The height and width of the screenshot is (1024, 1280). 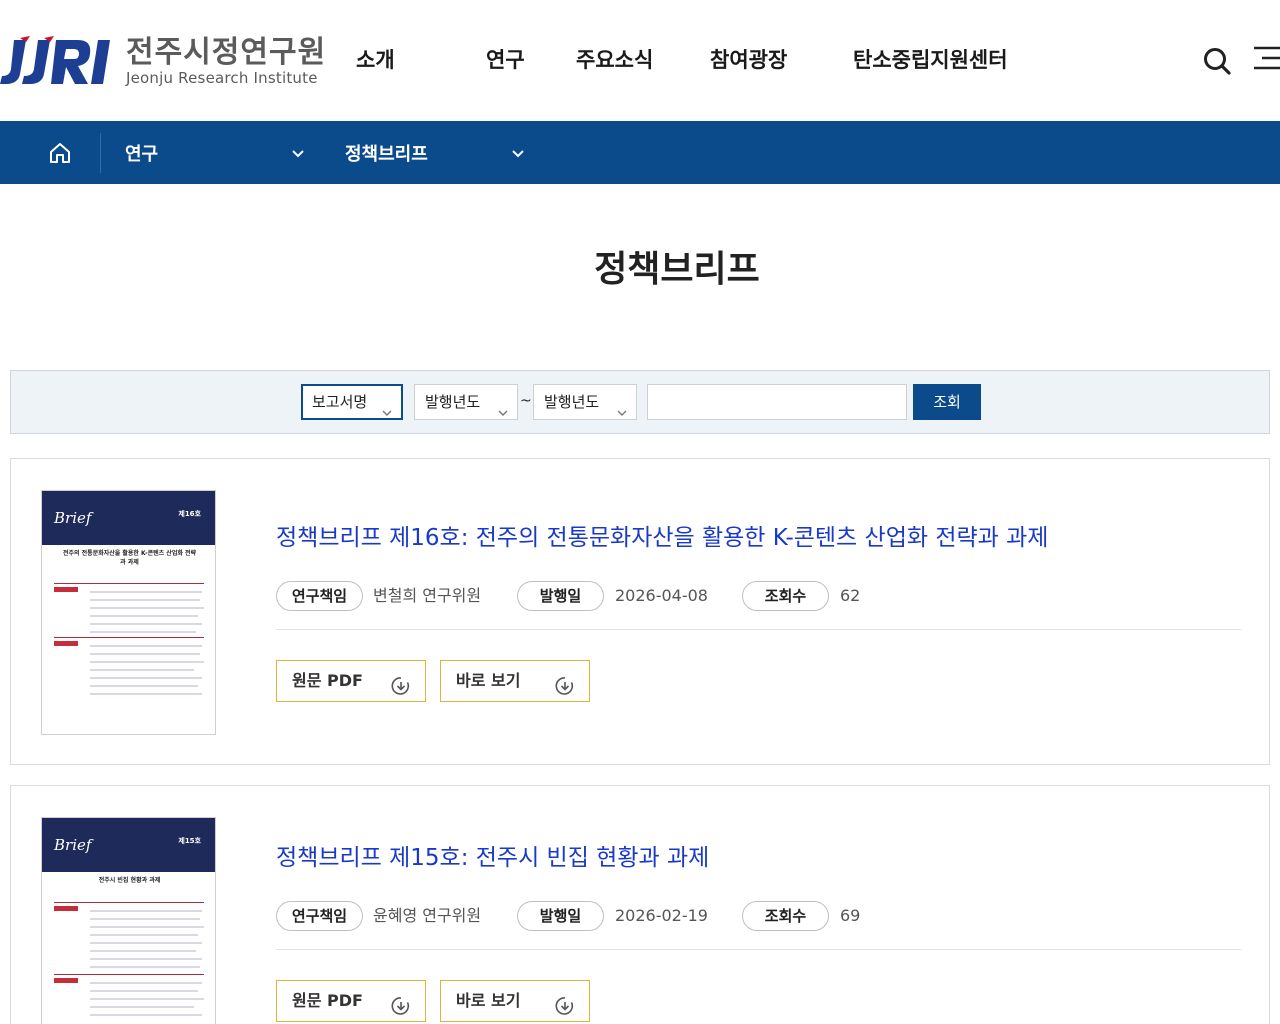 What do you see at coordinates (748, 60) in the screenshot?
I see `nav-item-participation: 참여광장` at bounding box center [748, 60].